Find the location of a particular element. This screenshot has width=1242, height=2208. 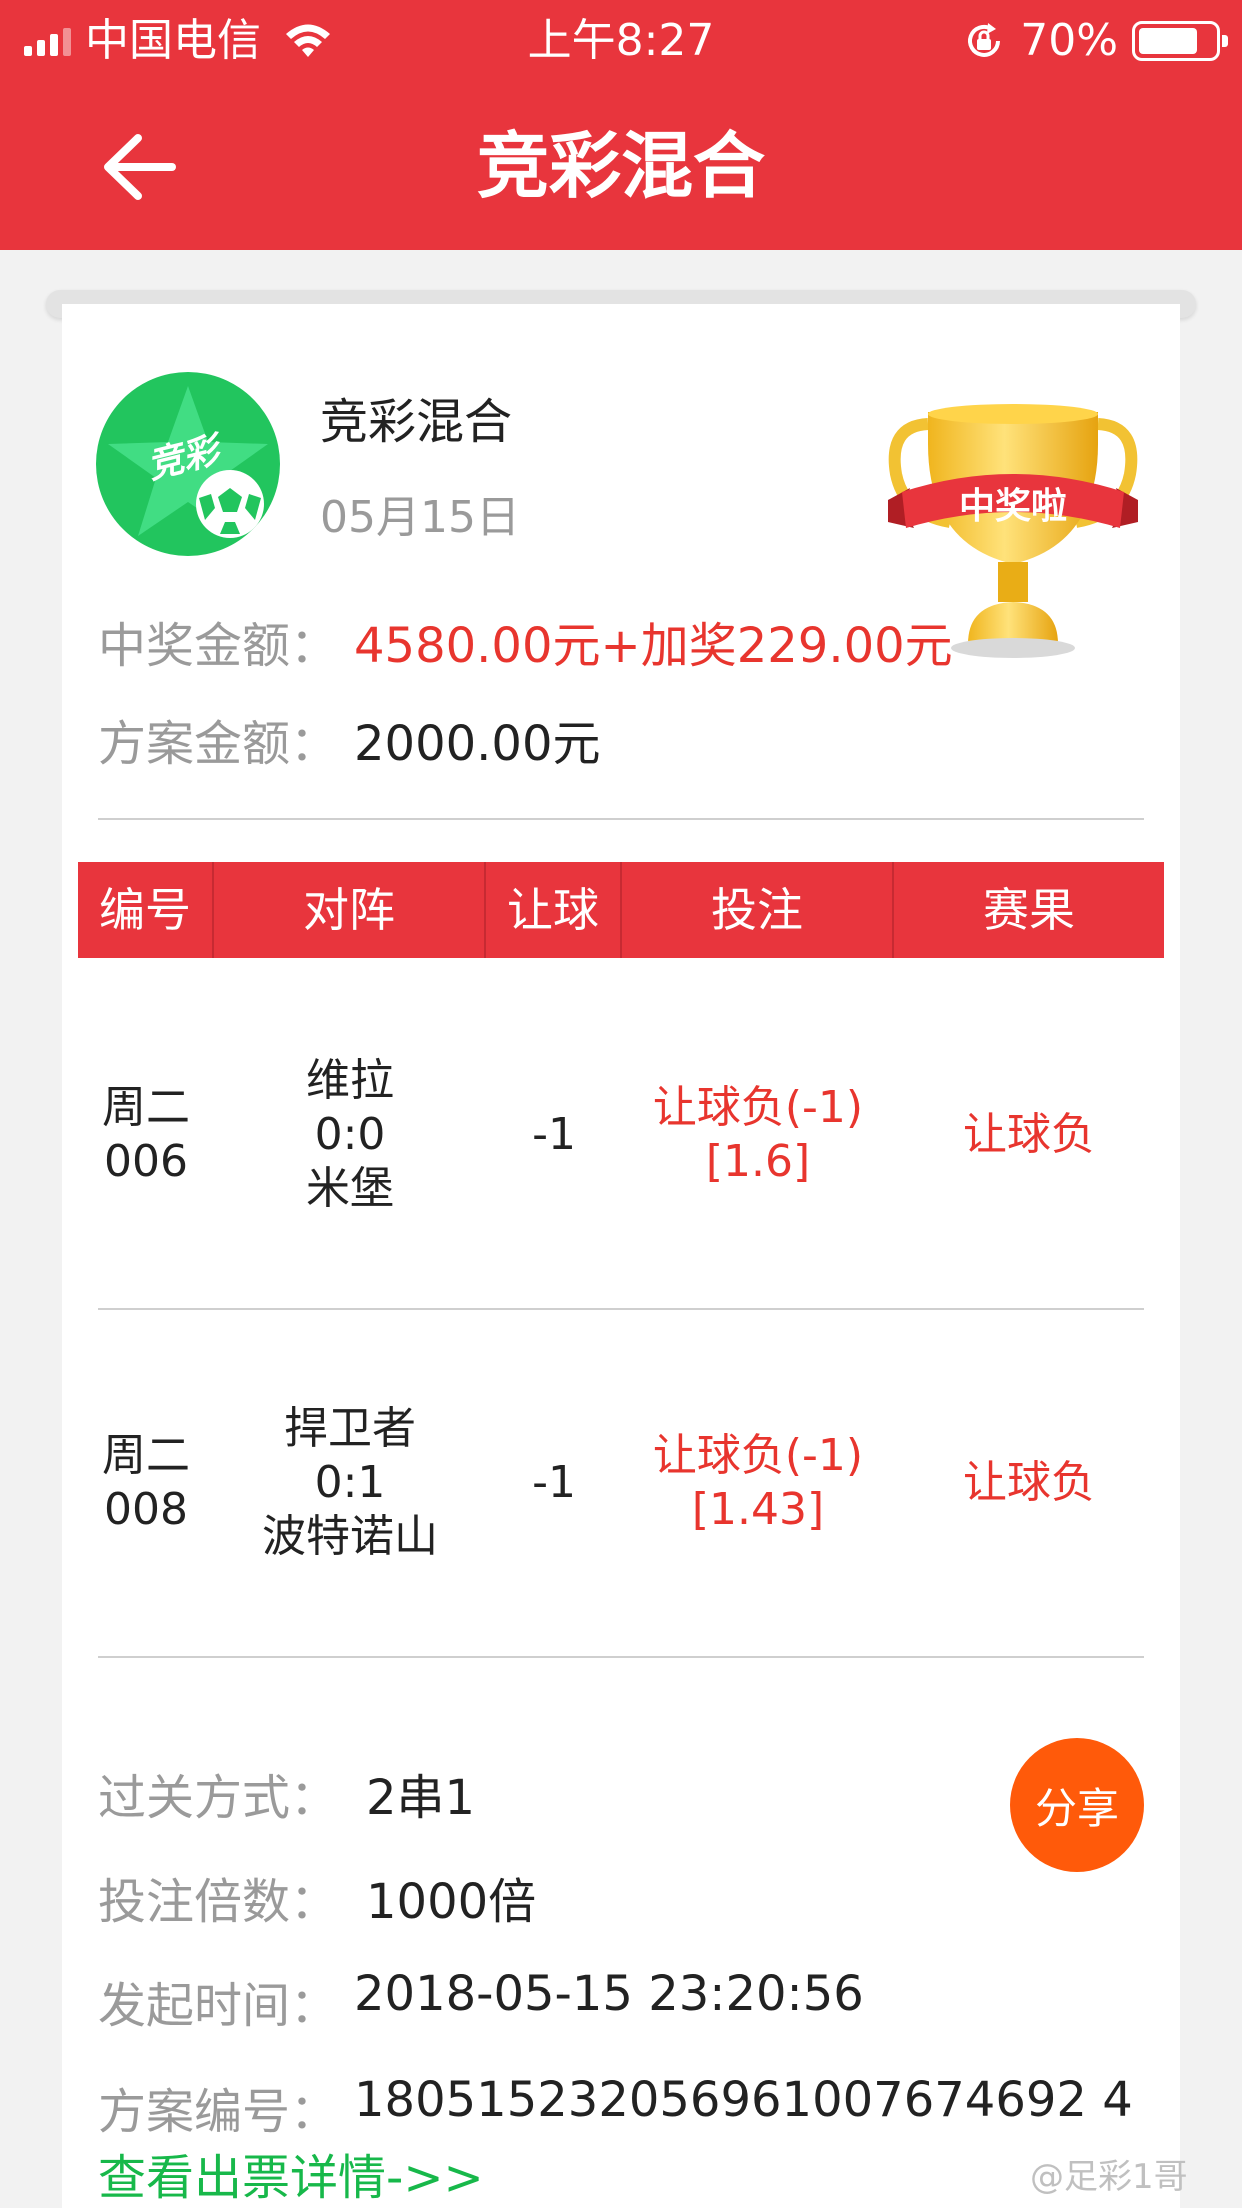

watermark: @足彩1哥 is located at coordinates (1109, 2177).